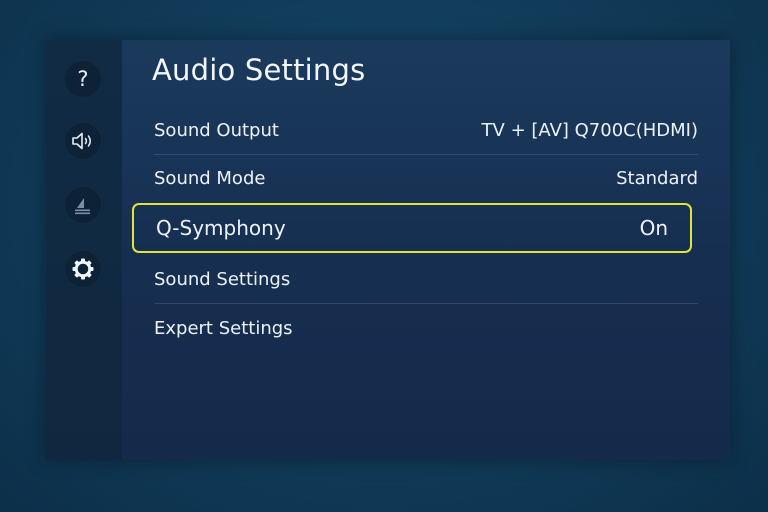  What do you see at coordinates (259, 70) in the screenshot?
I see `page-title: Audio Settings` at bounding box center [259, 70].